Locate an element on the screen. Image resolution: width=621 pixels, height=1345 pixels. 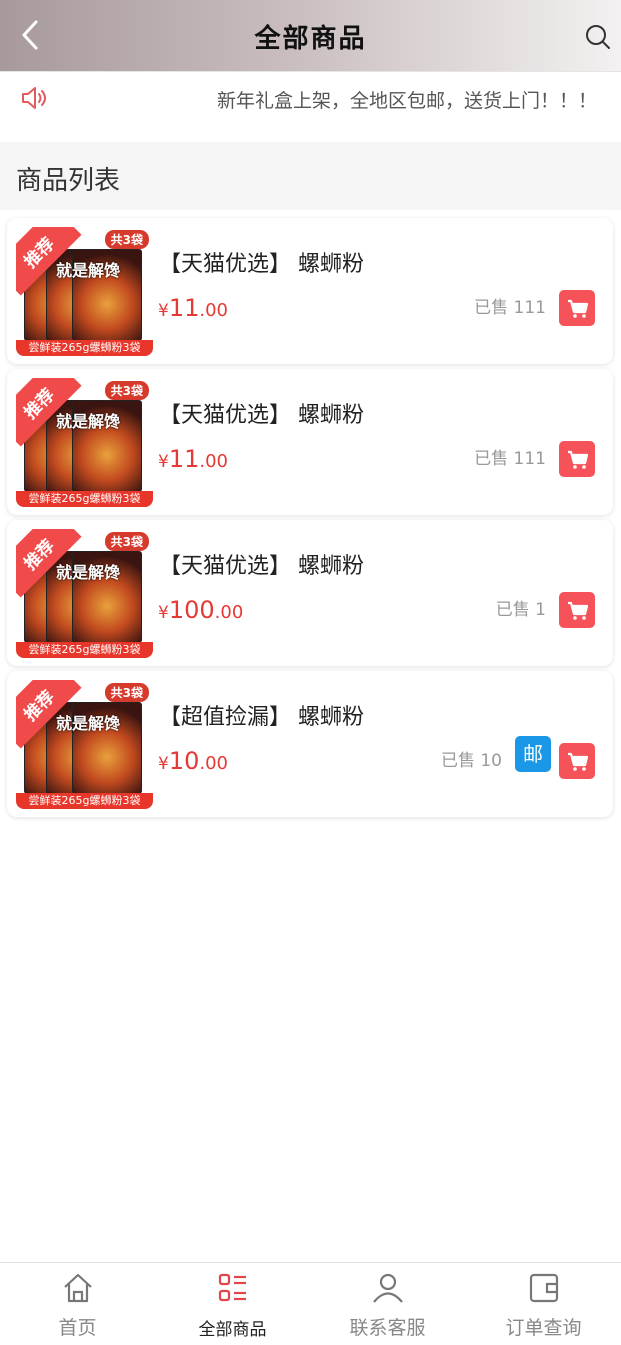
section-title: 商品列表 is located at coordinates (68, 181).